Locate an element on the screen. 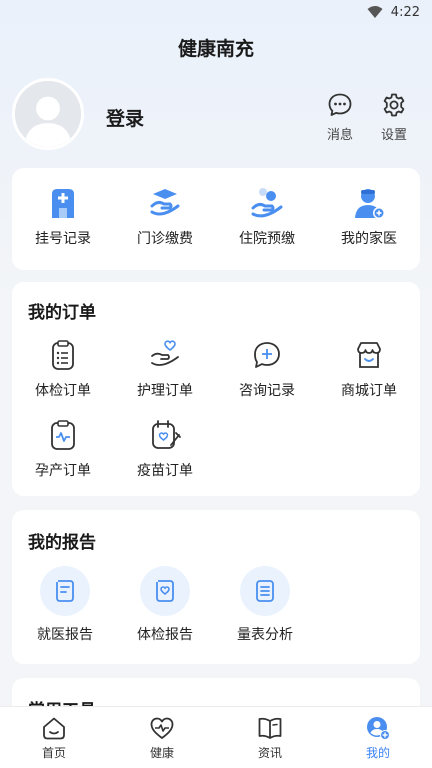 The width and height of the screenshot is (432, 768). avatar-placeholder-icon is located at coordinates (48, 114).